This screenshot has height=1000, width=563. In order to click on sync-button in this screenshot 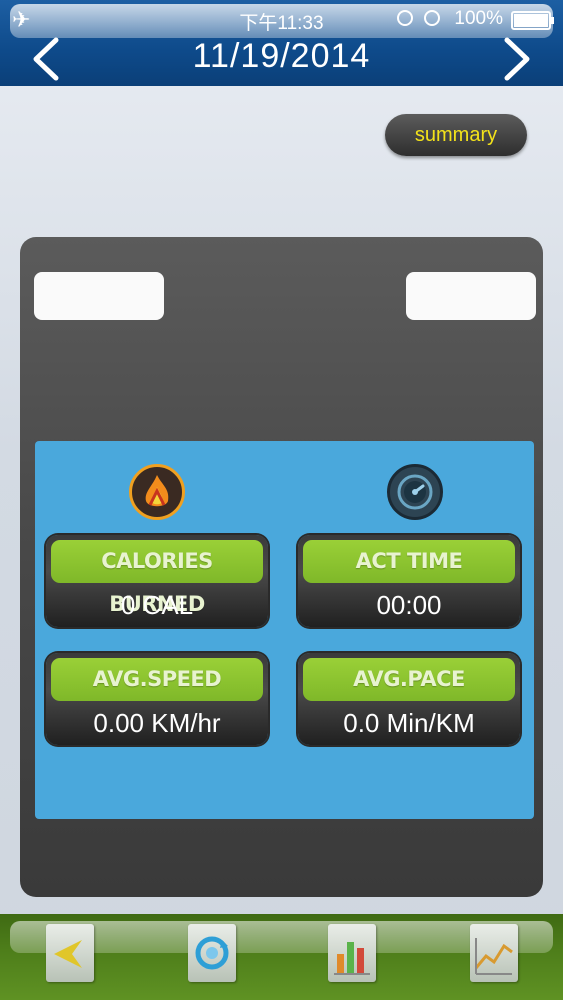, I will do `click(212, 953)`.